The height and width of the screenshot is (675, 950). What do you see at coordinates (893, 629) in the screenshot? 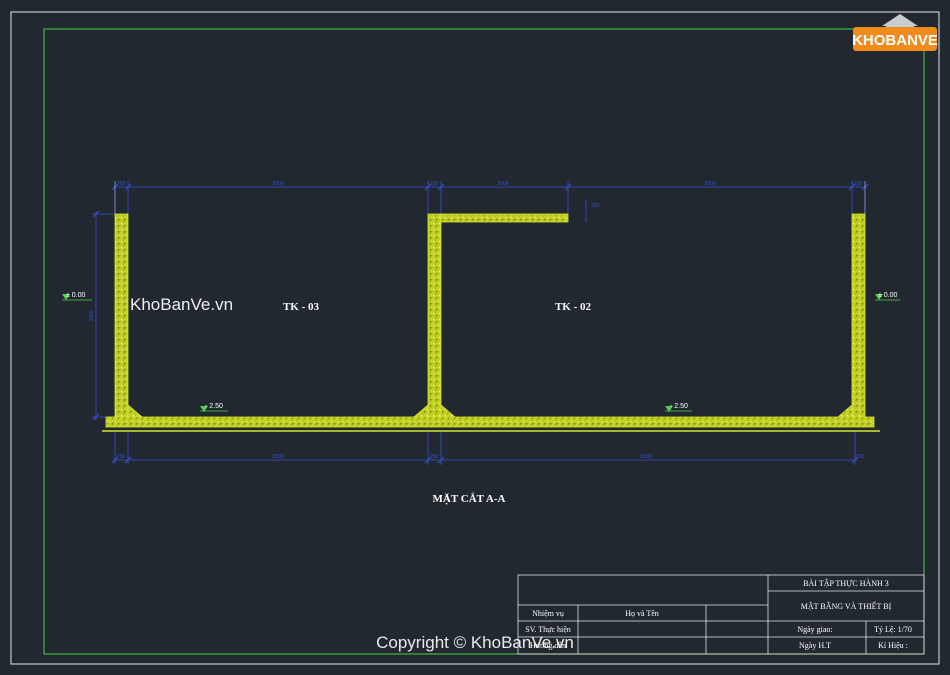
I see `scale: Tỷ Lệ: 1/70` at bounding box center [893, 629].